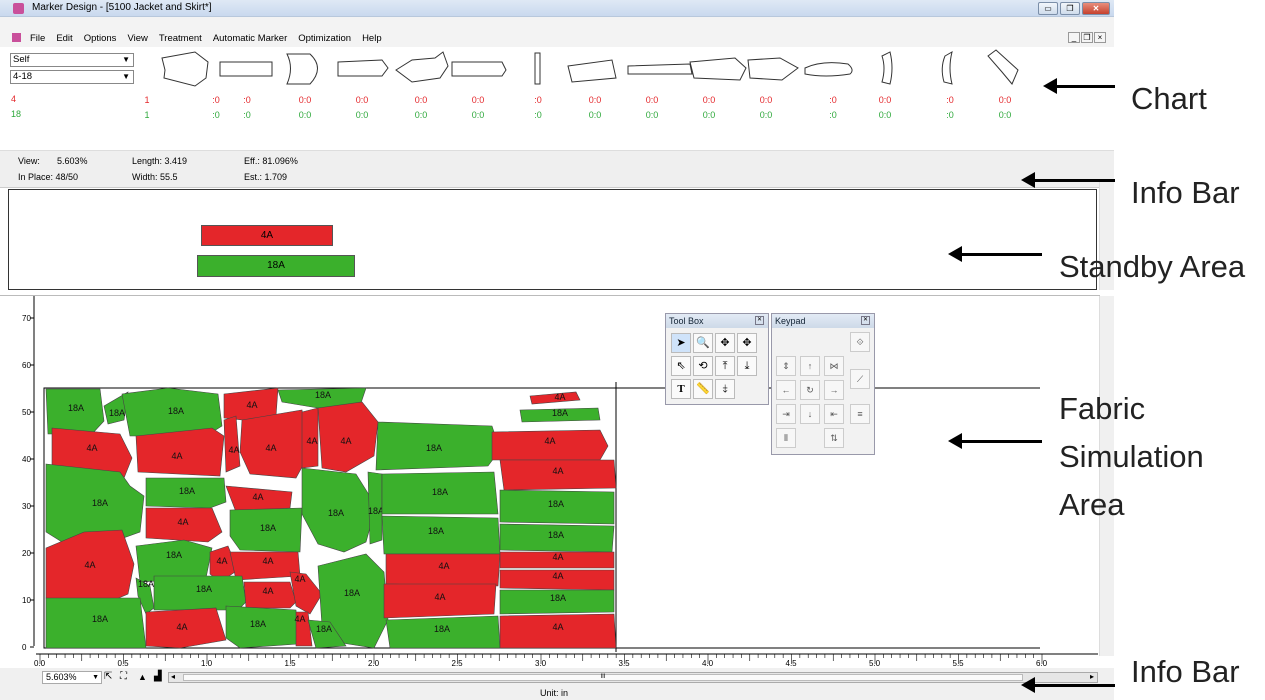  Describe the element at coordinates (823, 384) in the screenshot. I see `keypad-panel: Keypad ✕ ⟐ ⇕ ↑ ⋈ ⟋ ← ↻ → ⇥ ↓ ⇤ ≡ ⦀ ⇅` at that location.